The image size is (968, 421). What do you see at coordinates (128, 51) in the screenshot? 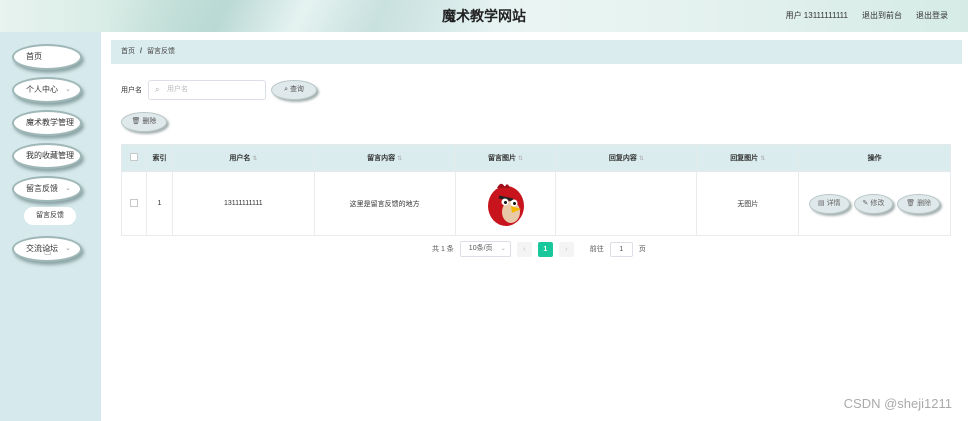
I see `breadcrumb-home: 首页` at bounding box center [128, 51].